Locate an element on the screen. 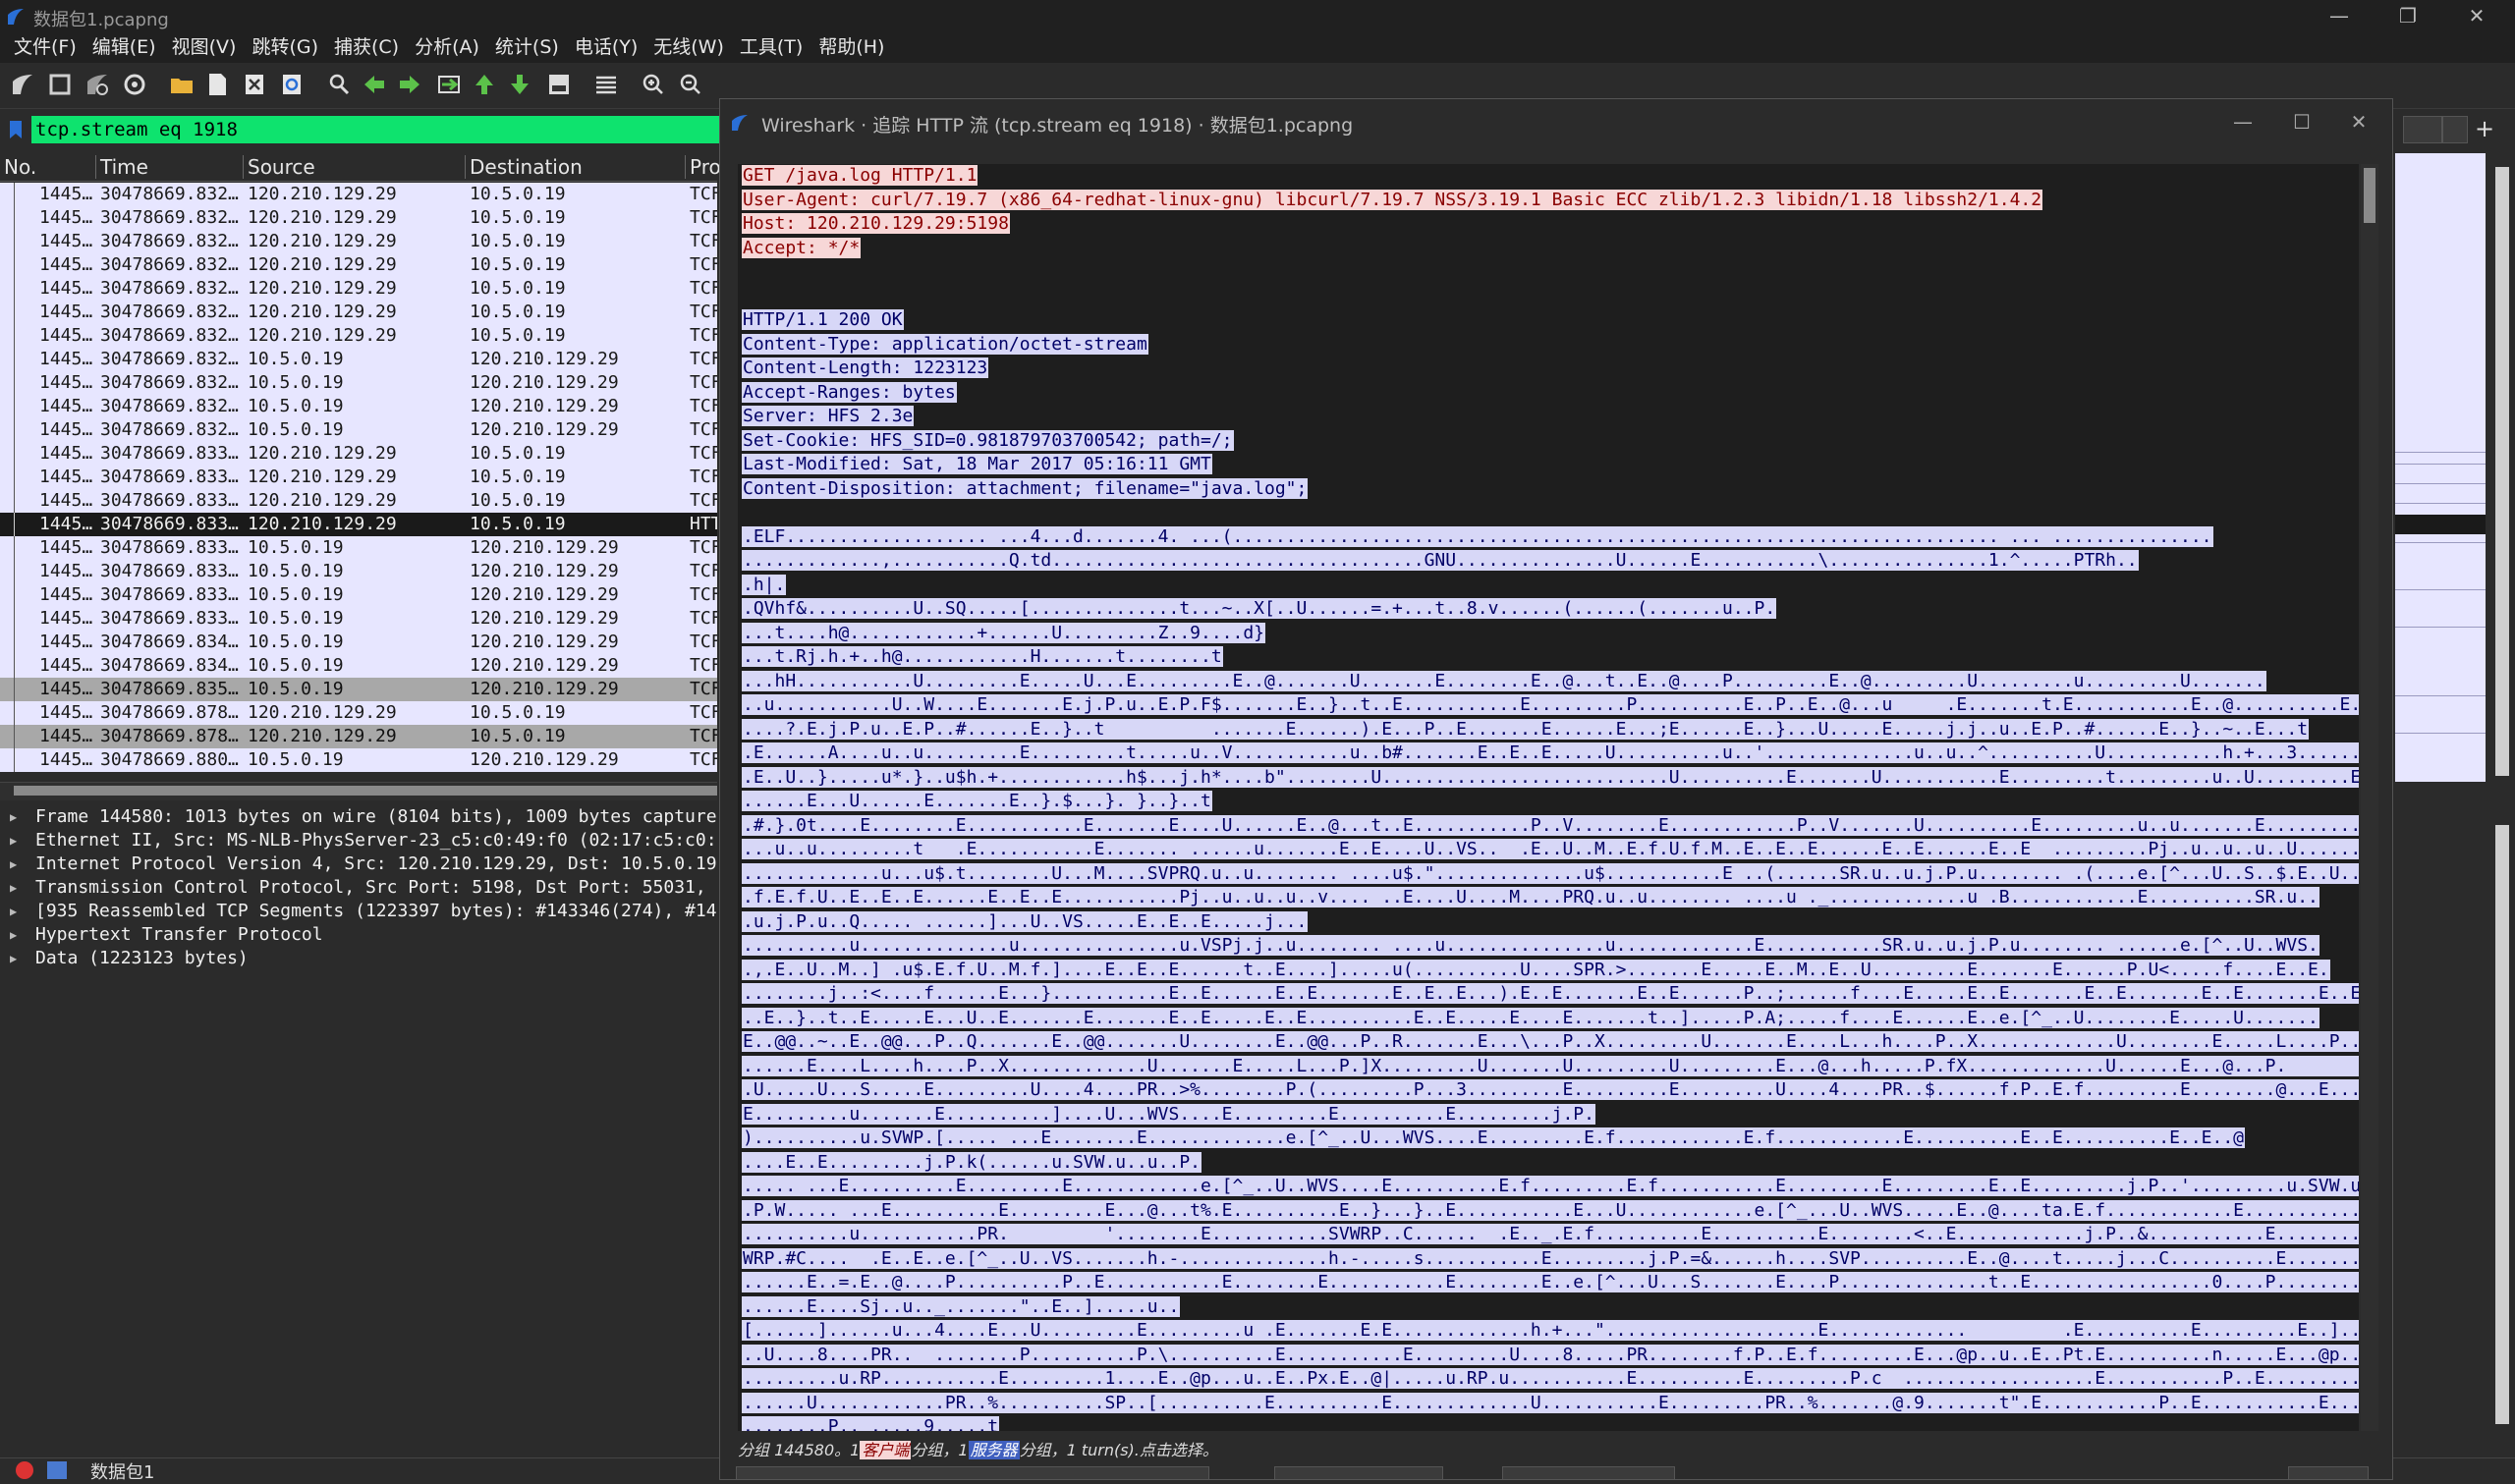 This screenshot has width=2515, height=1484. dialog-close-button: ✕ is located at coordinates (2358, 122).